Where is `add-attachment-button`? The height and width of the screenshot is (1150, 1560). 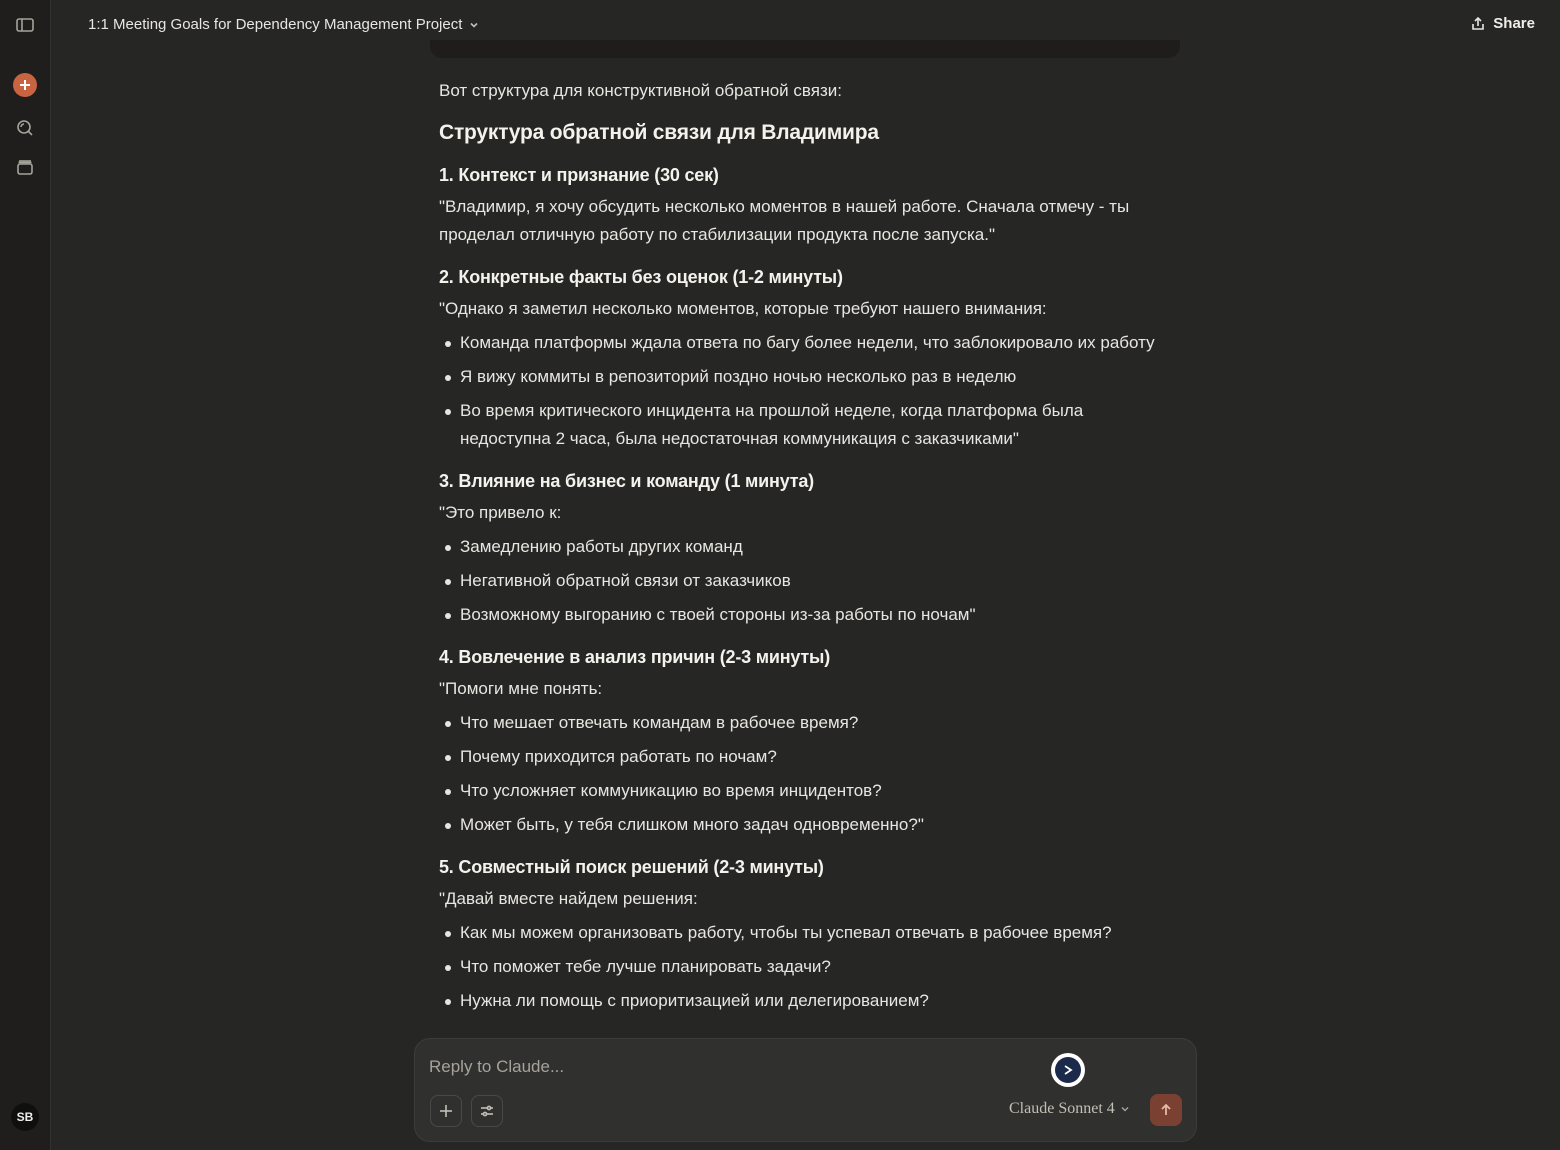 add-attachment-button is located at coordinates (446, 1111).